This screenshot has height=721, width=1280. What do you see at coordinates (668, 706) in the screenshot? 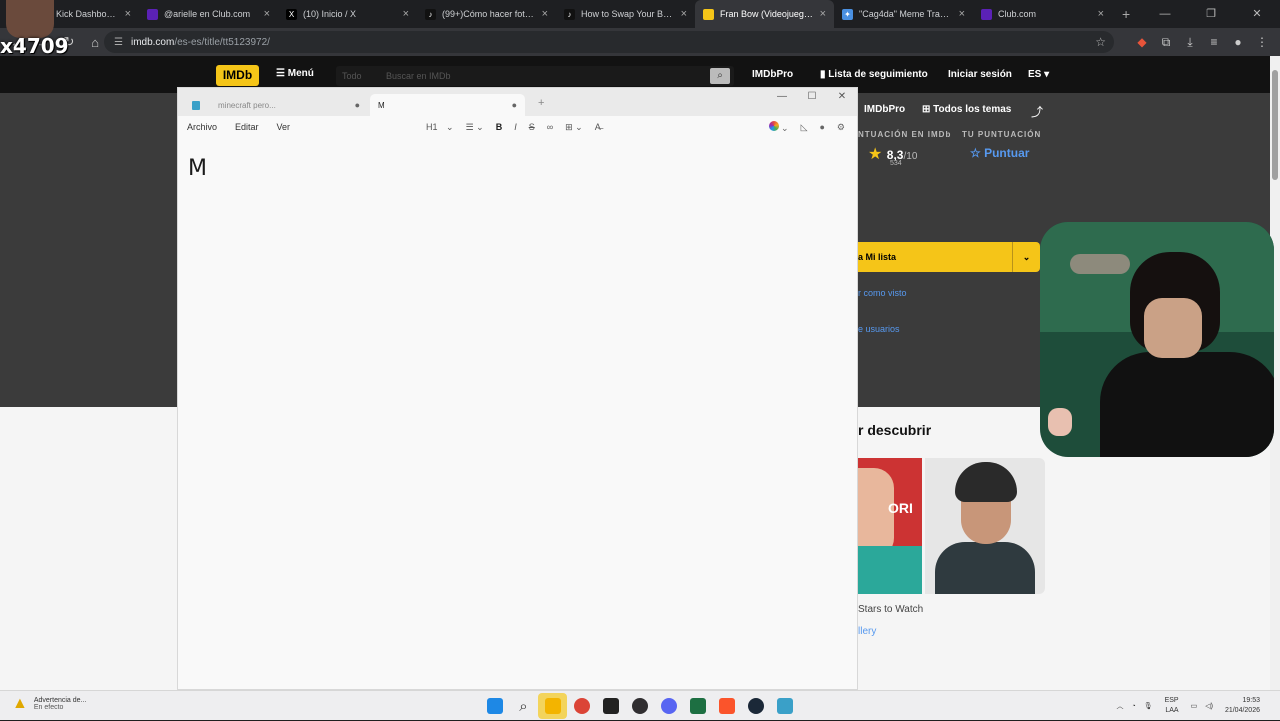
I see `discord-icon` at bounding box center [668, 706].